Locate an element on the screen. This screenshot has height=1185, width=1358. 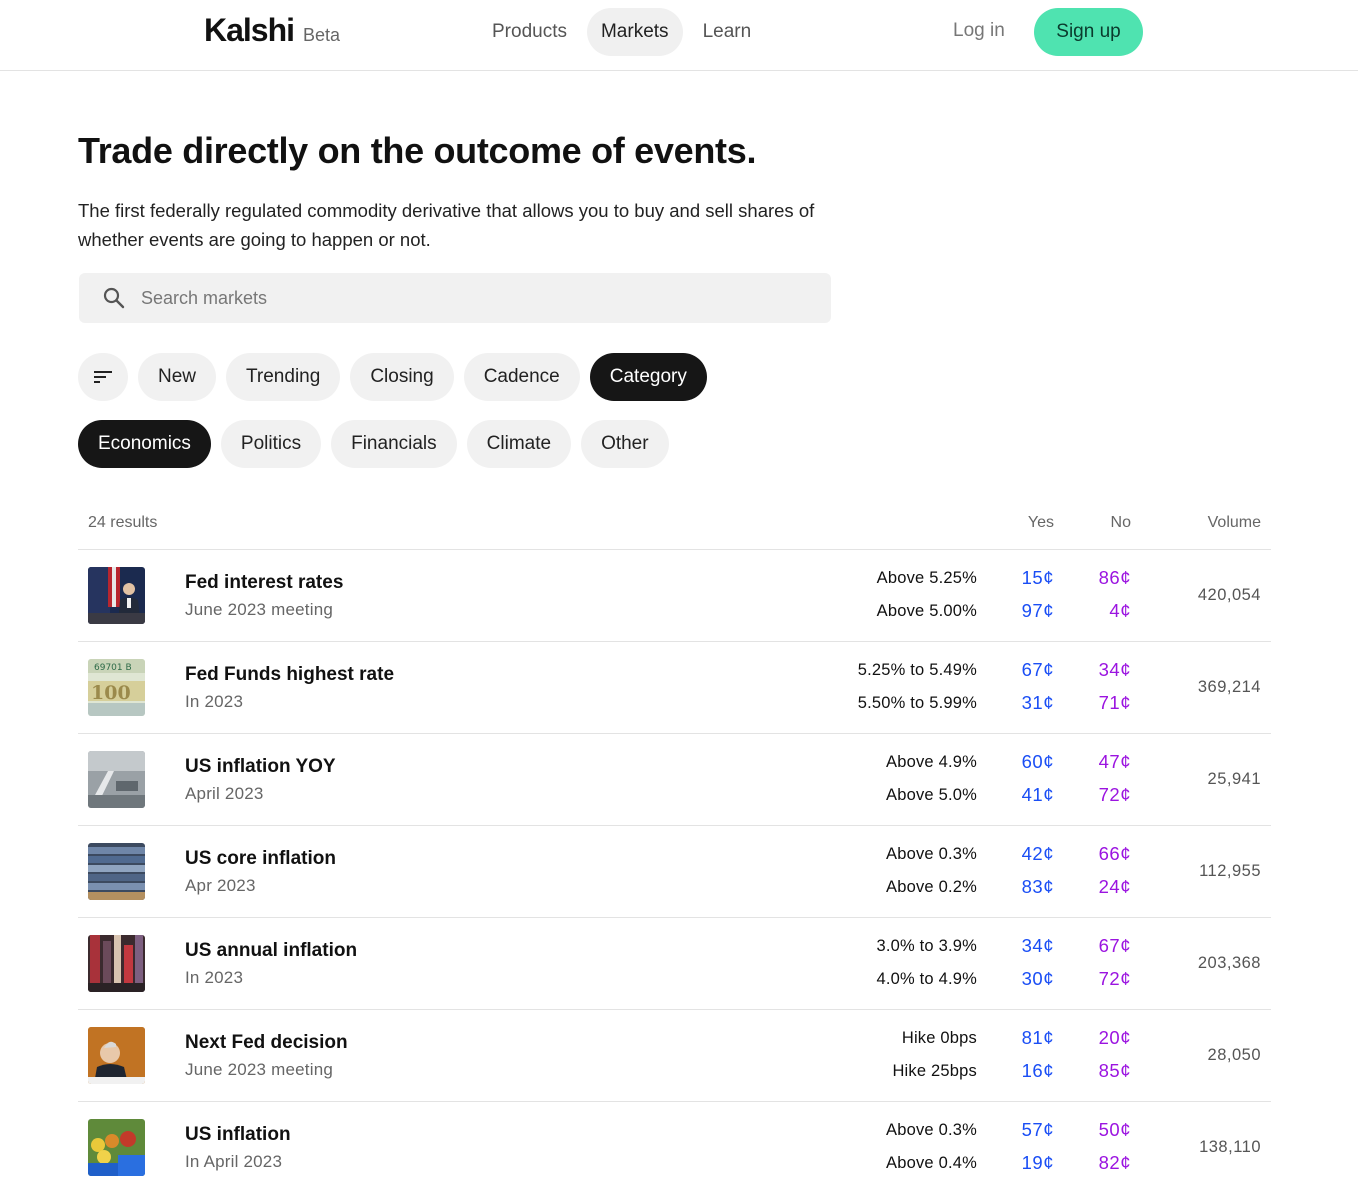
no-price: 50¢ is located at coordinates (1115, 1130).